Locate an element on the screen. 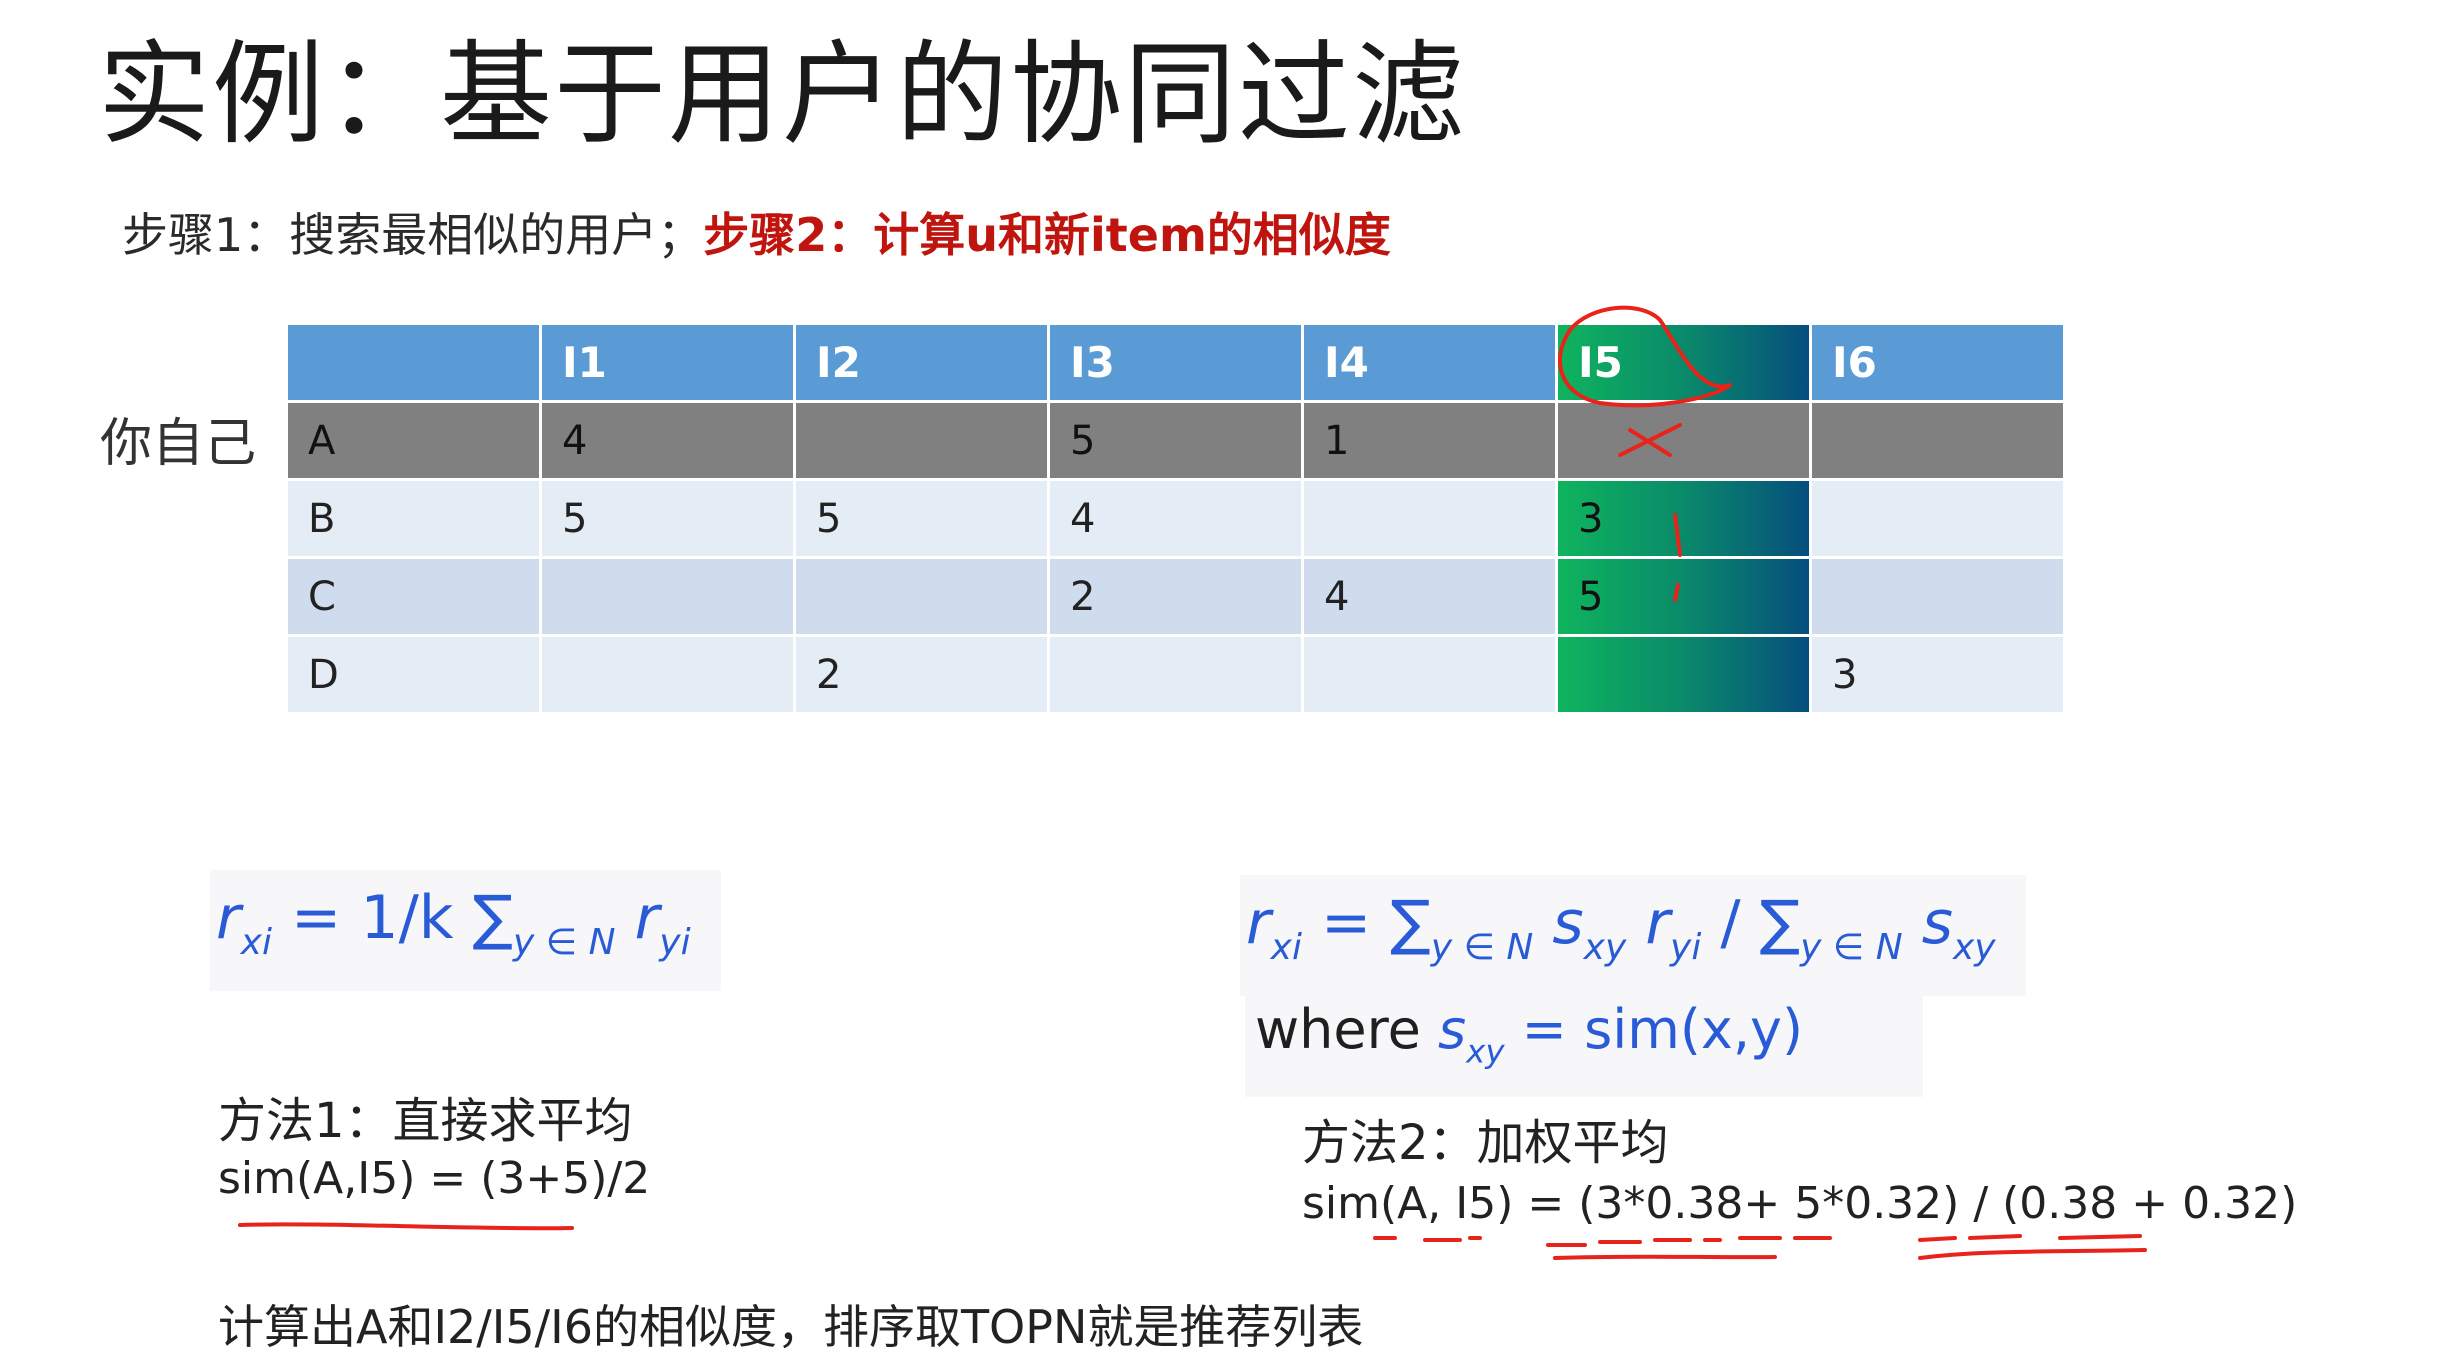 The width and height of the screenshot is (2449, 1356). table-cell-i5: 5 is located at coordinates (1685, 598).